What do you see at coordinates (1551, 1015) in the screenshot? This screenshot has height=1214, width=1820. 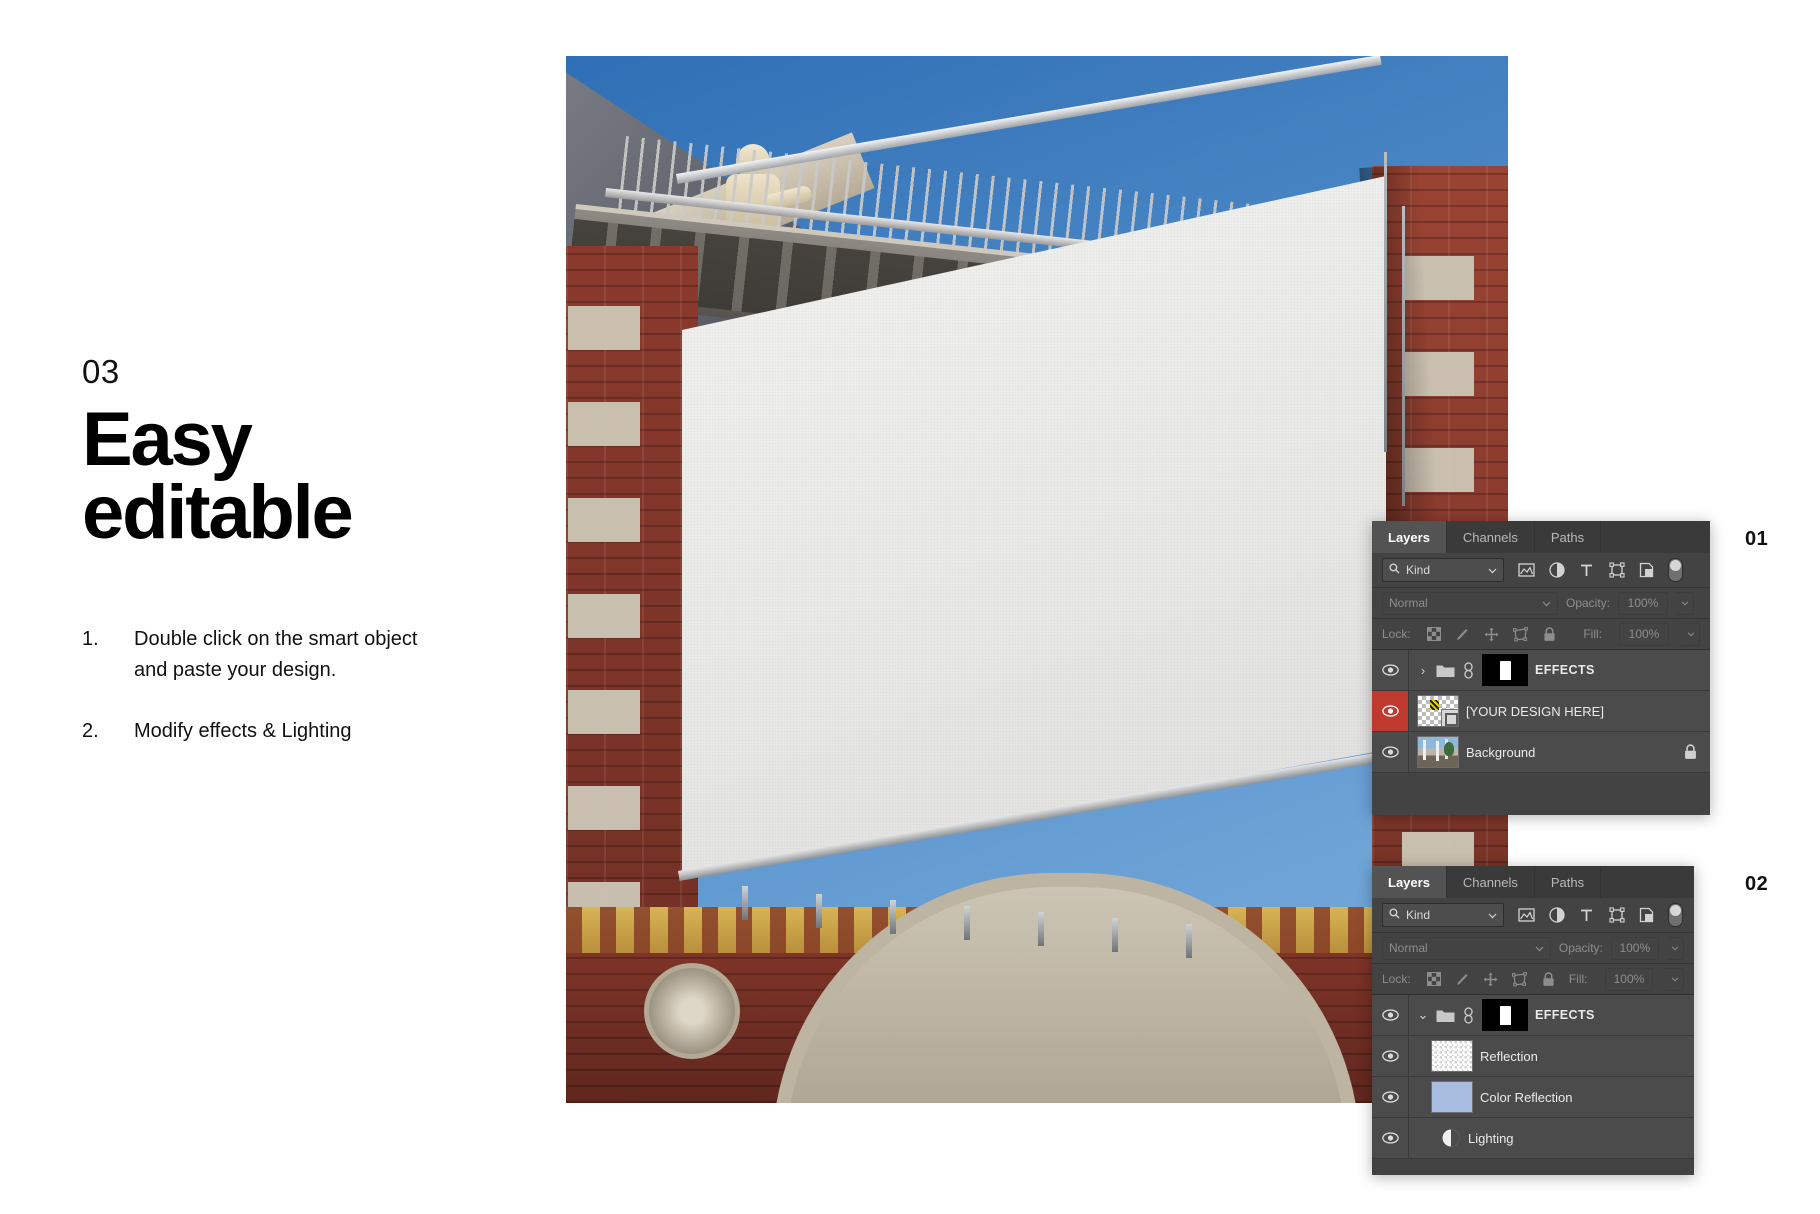 I see `layer-row-body: ⌄ EFFECTS` at bounding box center [1551, 1015].